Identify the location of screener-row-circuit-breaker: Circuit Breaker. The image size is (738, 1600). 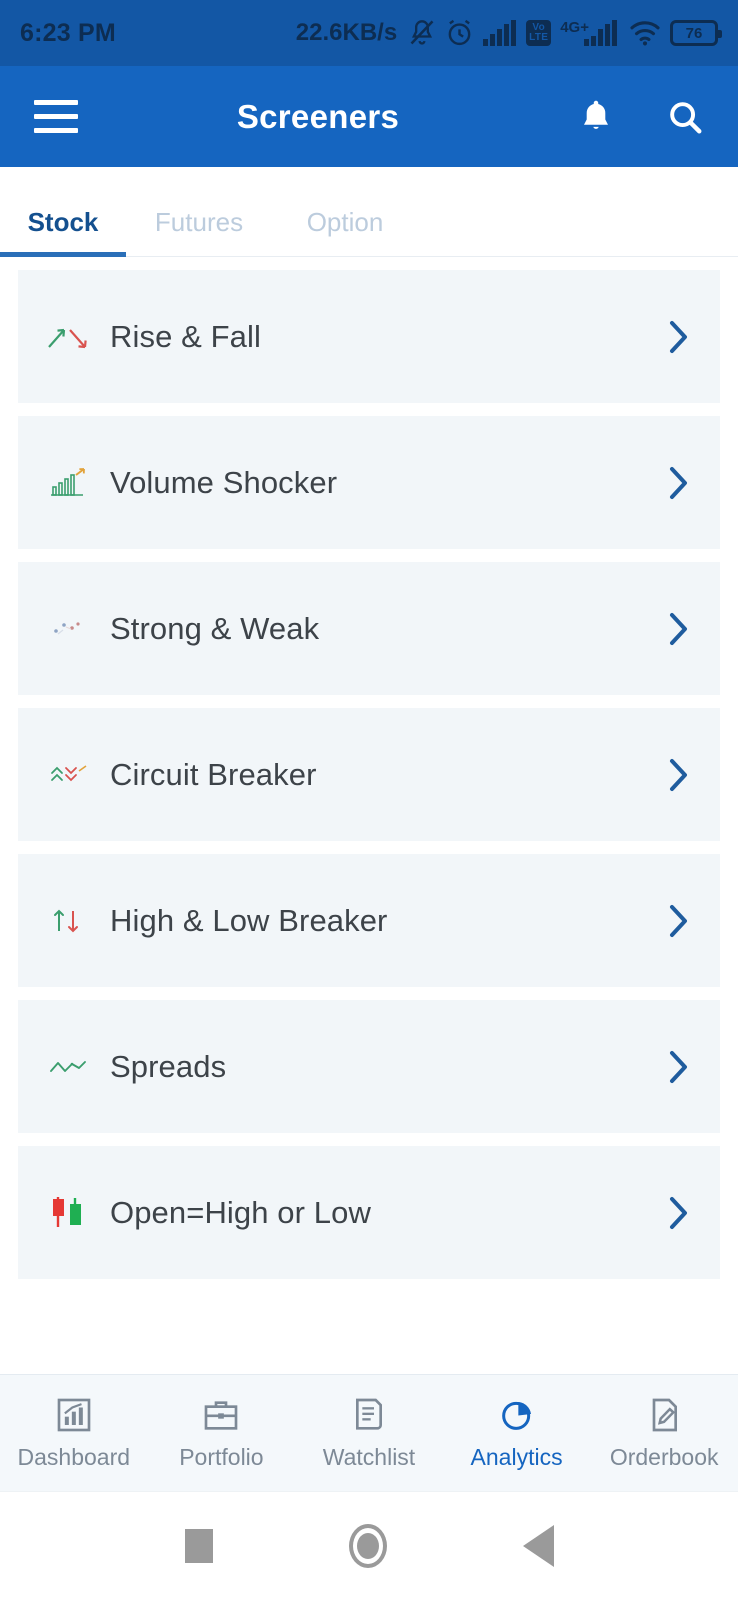
(369, 774).